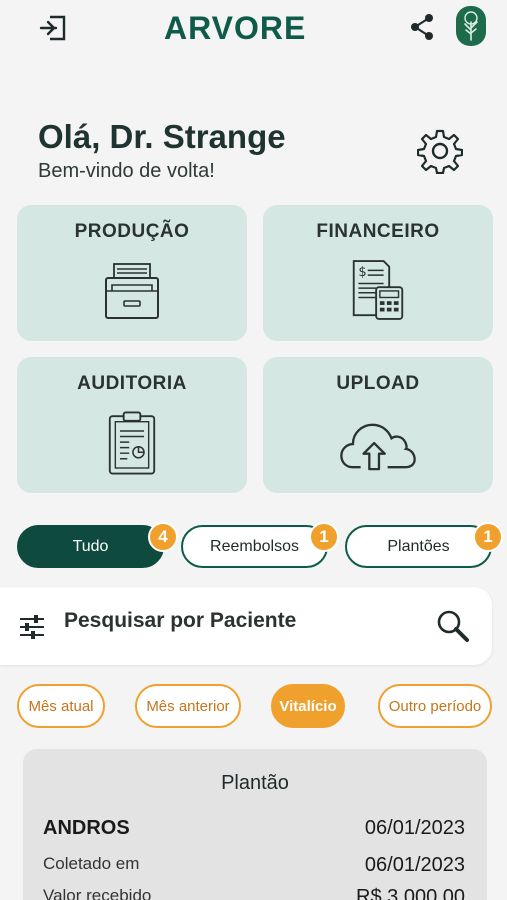 The height and width of the screenshot is (900, 507). I want to click on card-label: PRODUÇÃO, so click(132, 231).